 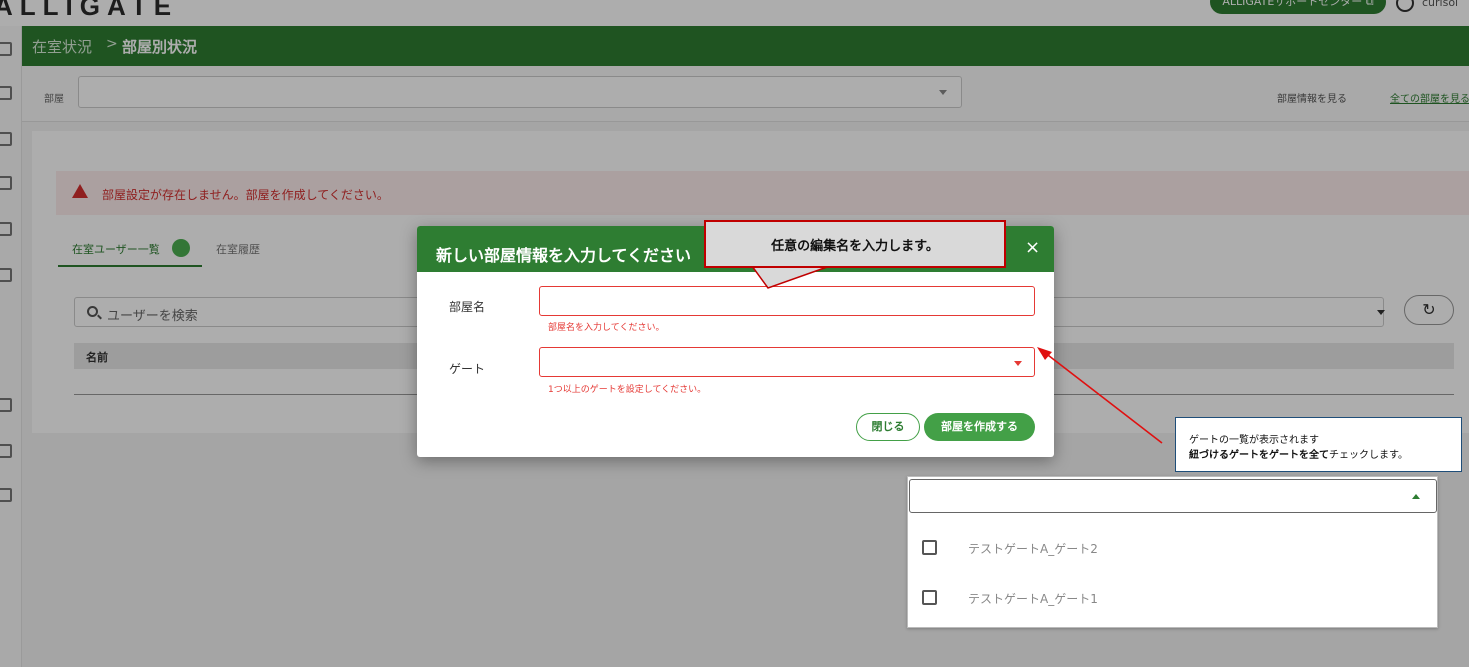 What do you see at coordinates (1032, 248) in the screenshot?
I see `close-icon: ×` at bounding box center [1032, 248].